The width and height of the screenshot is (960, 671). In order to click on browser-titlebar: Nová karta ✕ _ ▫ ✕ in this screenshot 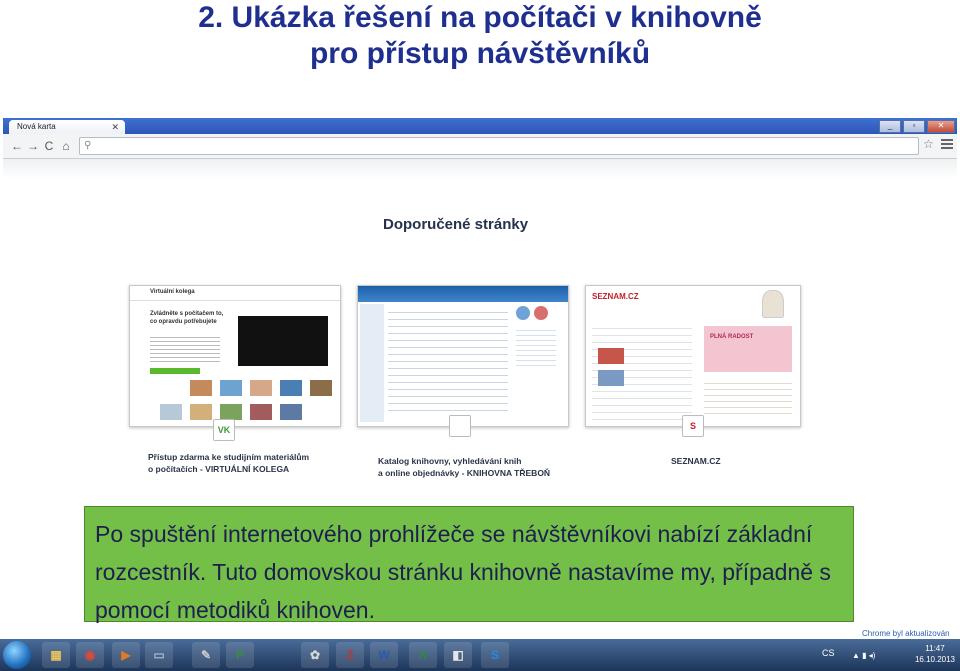, I will do `click(480, 126)`.